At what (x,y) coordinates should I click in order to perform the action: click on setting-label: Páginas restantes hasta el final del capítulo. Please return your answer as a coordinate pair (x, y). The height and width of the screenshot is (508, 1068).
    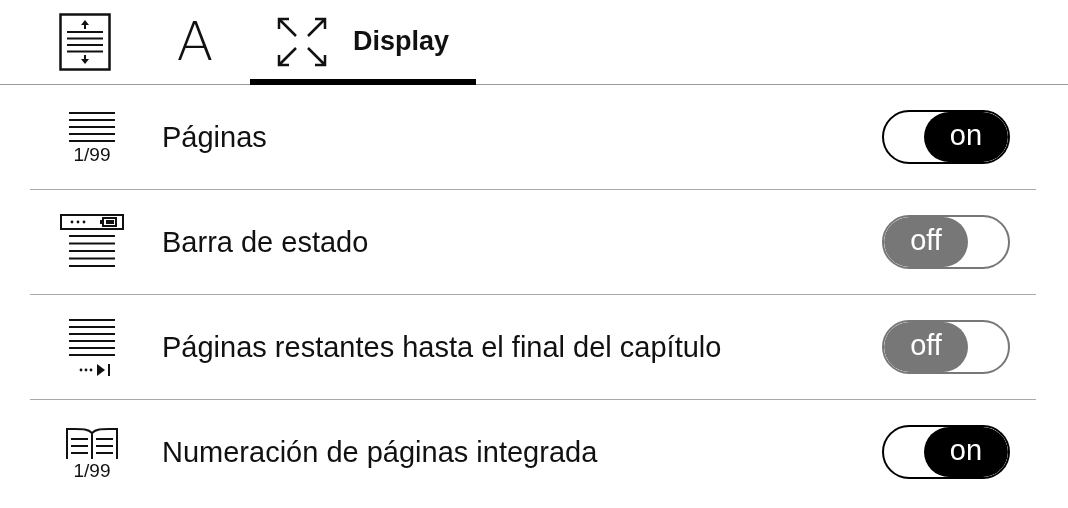
    Looking at the image, I should click on (442, 347).